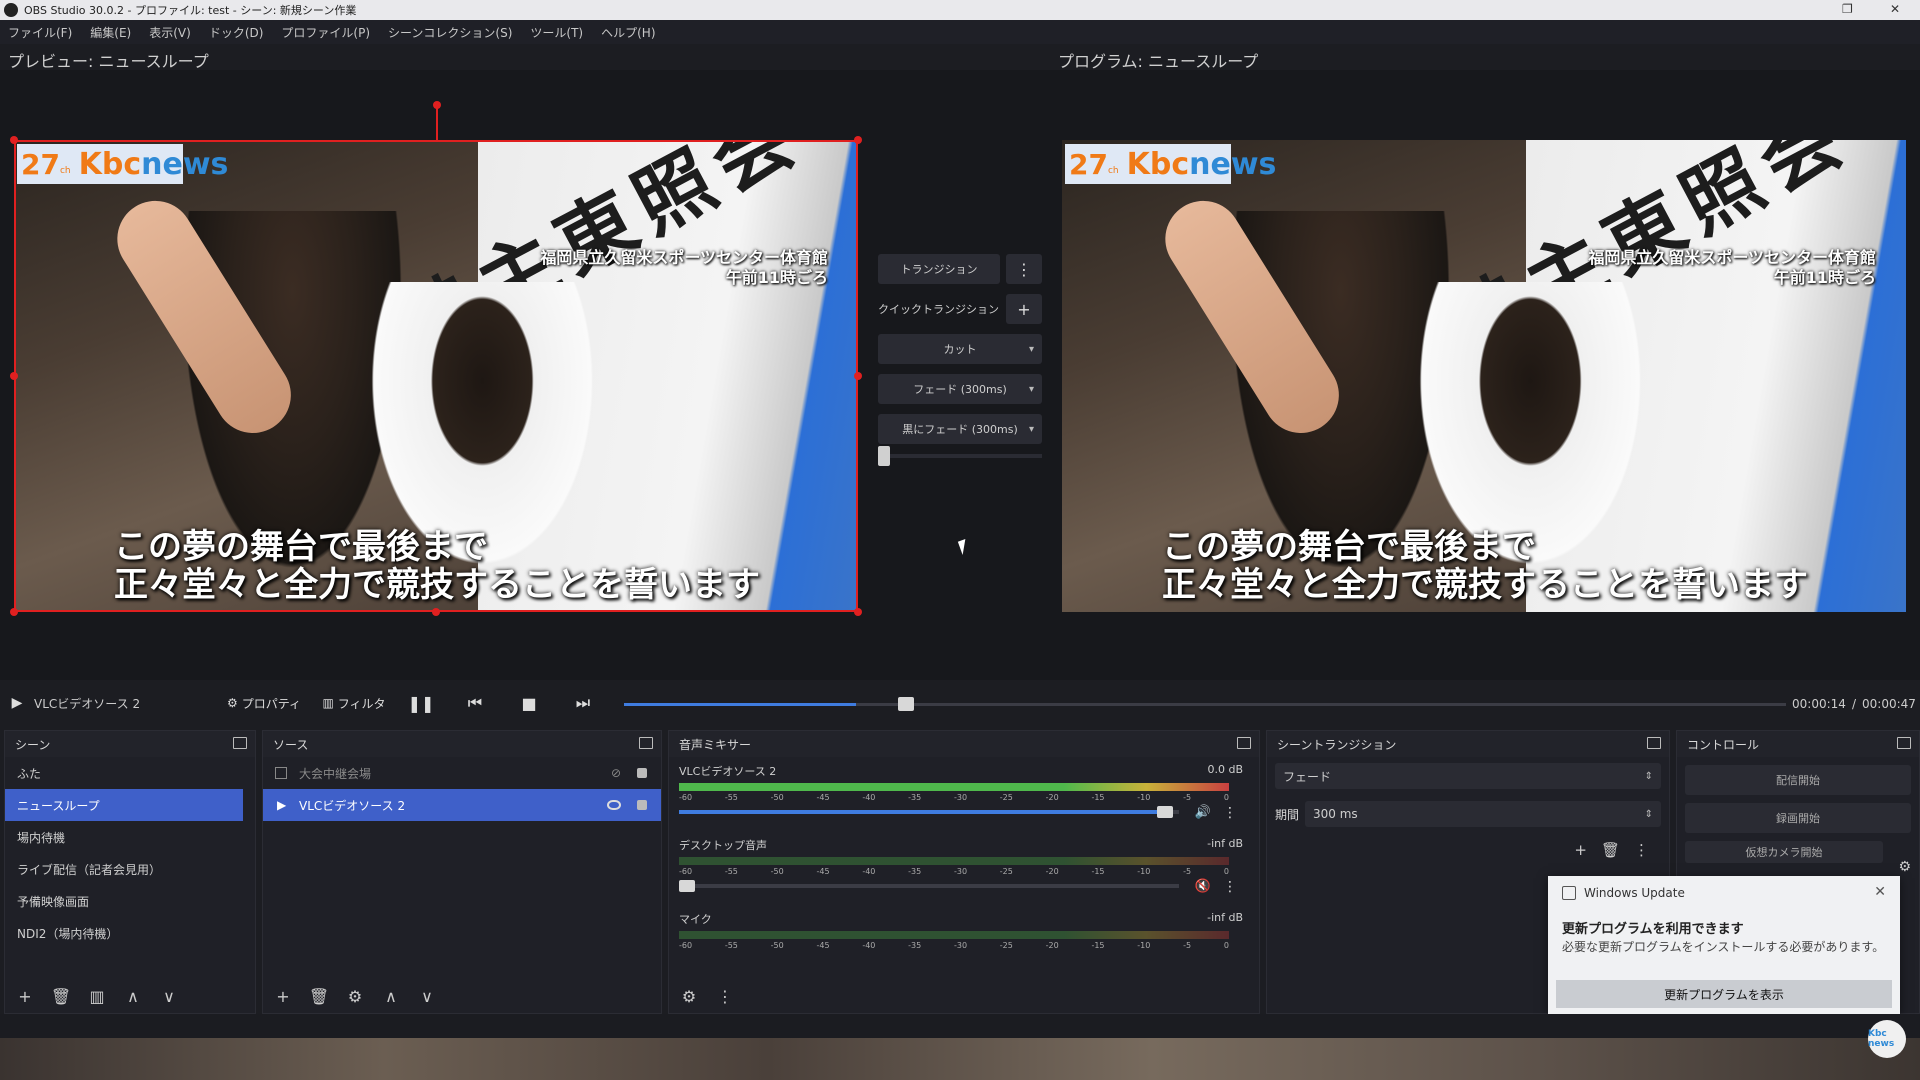  What do you see at coordinates (689, 996) in the screenshot?
I see `audio-settings-icon: ⚙` at bounding box center [689, 996].